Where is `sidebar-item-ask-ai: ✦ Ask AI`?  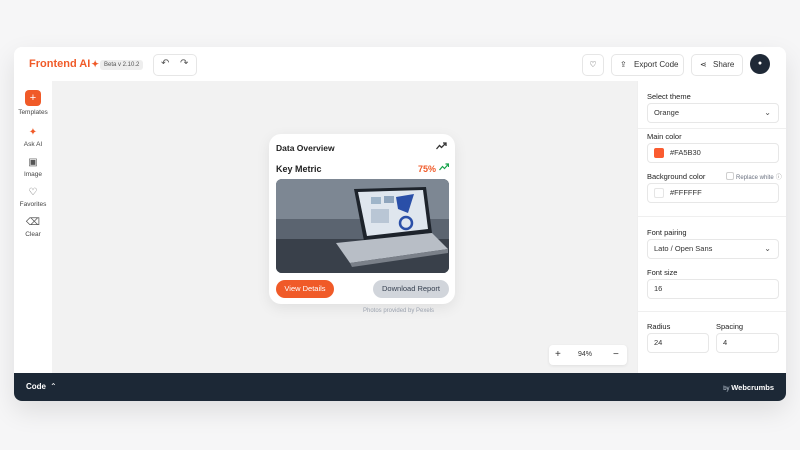 sidebar-item-ask-ai: ✦ Ask AI is located at coordinates (33, 137).